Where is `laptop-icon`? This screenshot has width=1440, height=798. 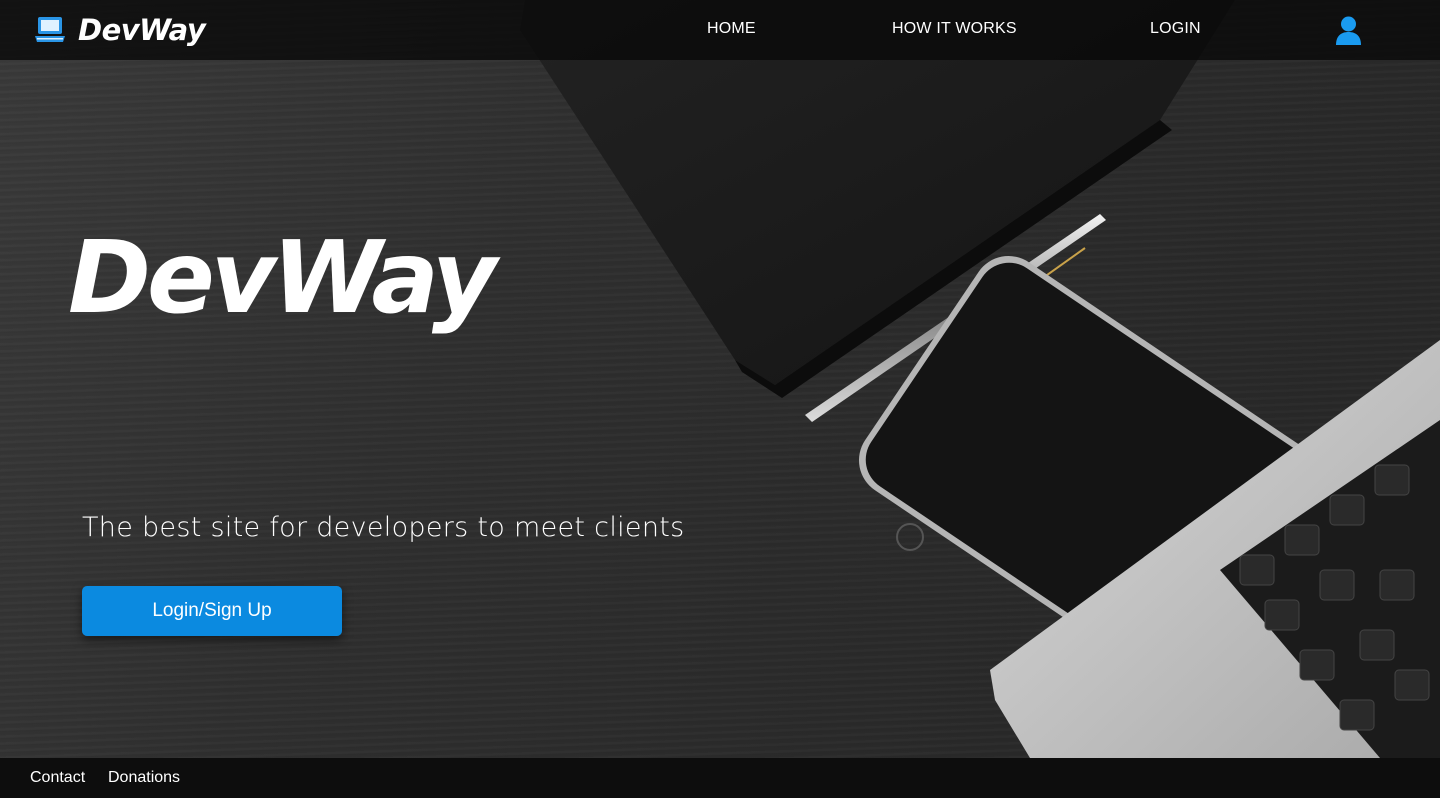 laptop-icon is located at coordinates (50, 29).